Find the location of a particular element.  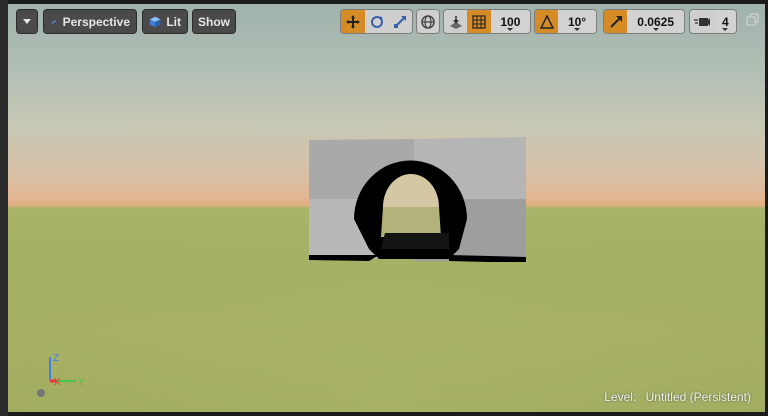

scale-snap-toggle is located at coordinates (616, 21).